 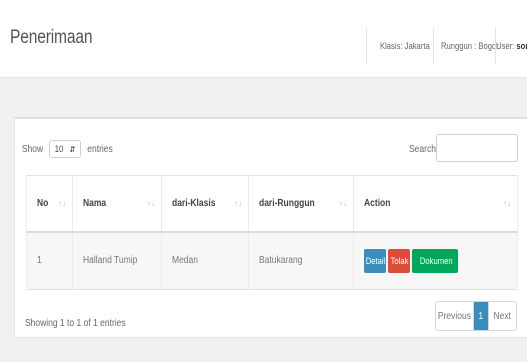 What do you see at coordinates (49, 260) in the screenshot?
I see `cell-no: 1` at bounding box center [49, 260].